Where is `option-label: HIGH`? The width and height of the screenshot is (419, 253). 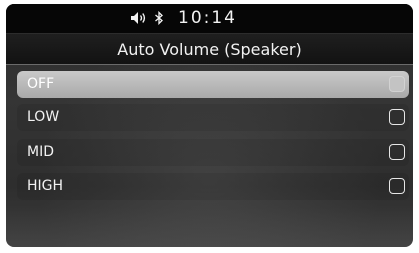 option-label: HIGH is located at coordinates (45, 186).